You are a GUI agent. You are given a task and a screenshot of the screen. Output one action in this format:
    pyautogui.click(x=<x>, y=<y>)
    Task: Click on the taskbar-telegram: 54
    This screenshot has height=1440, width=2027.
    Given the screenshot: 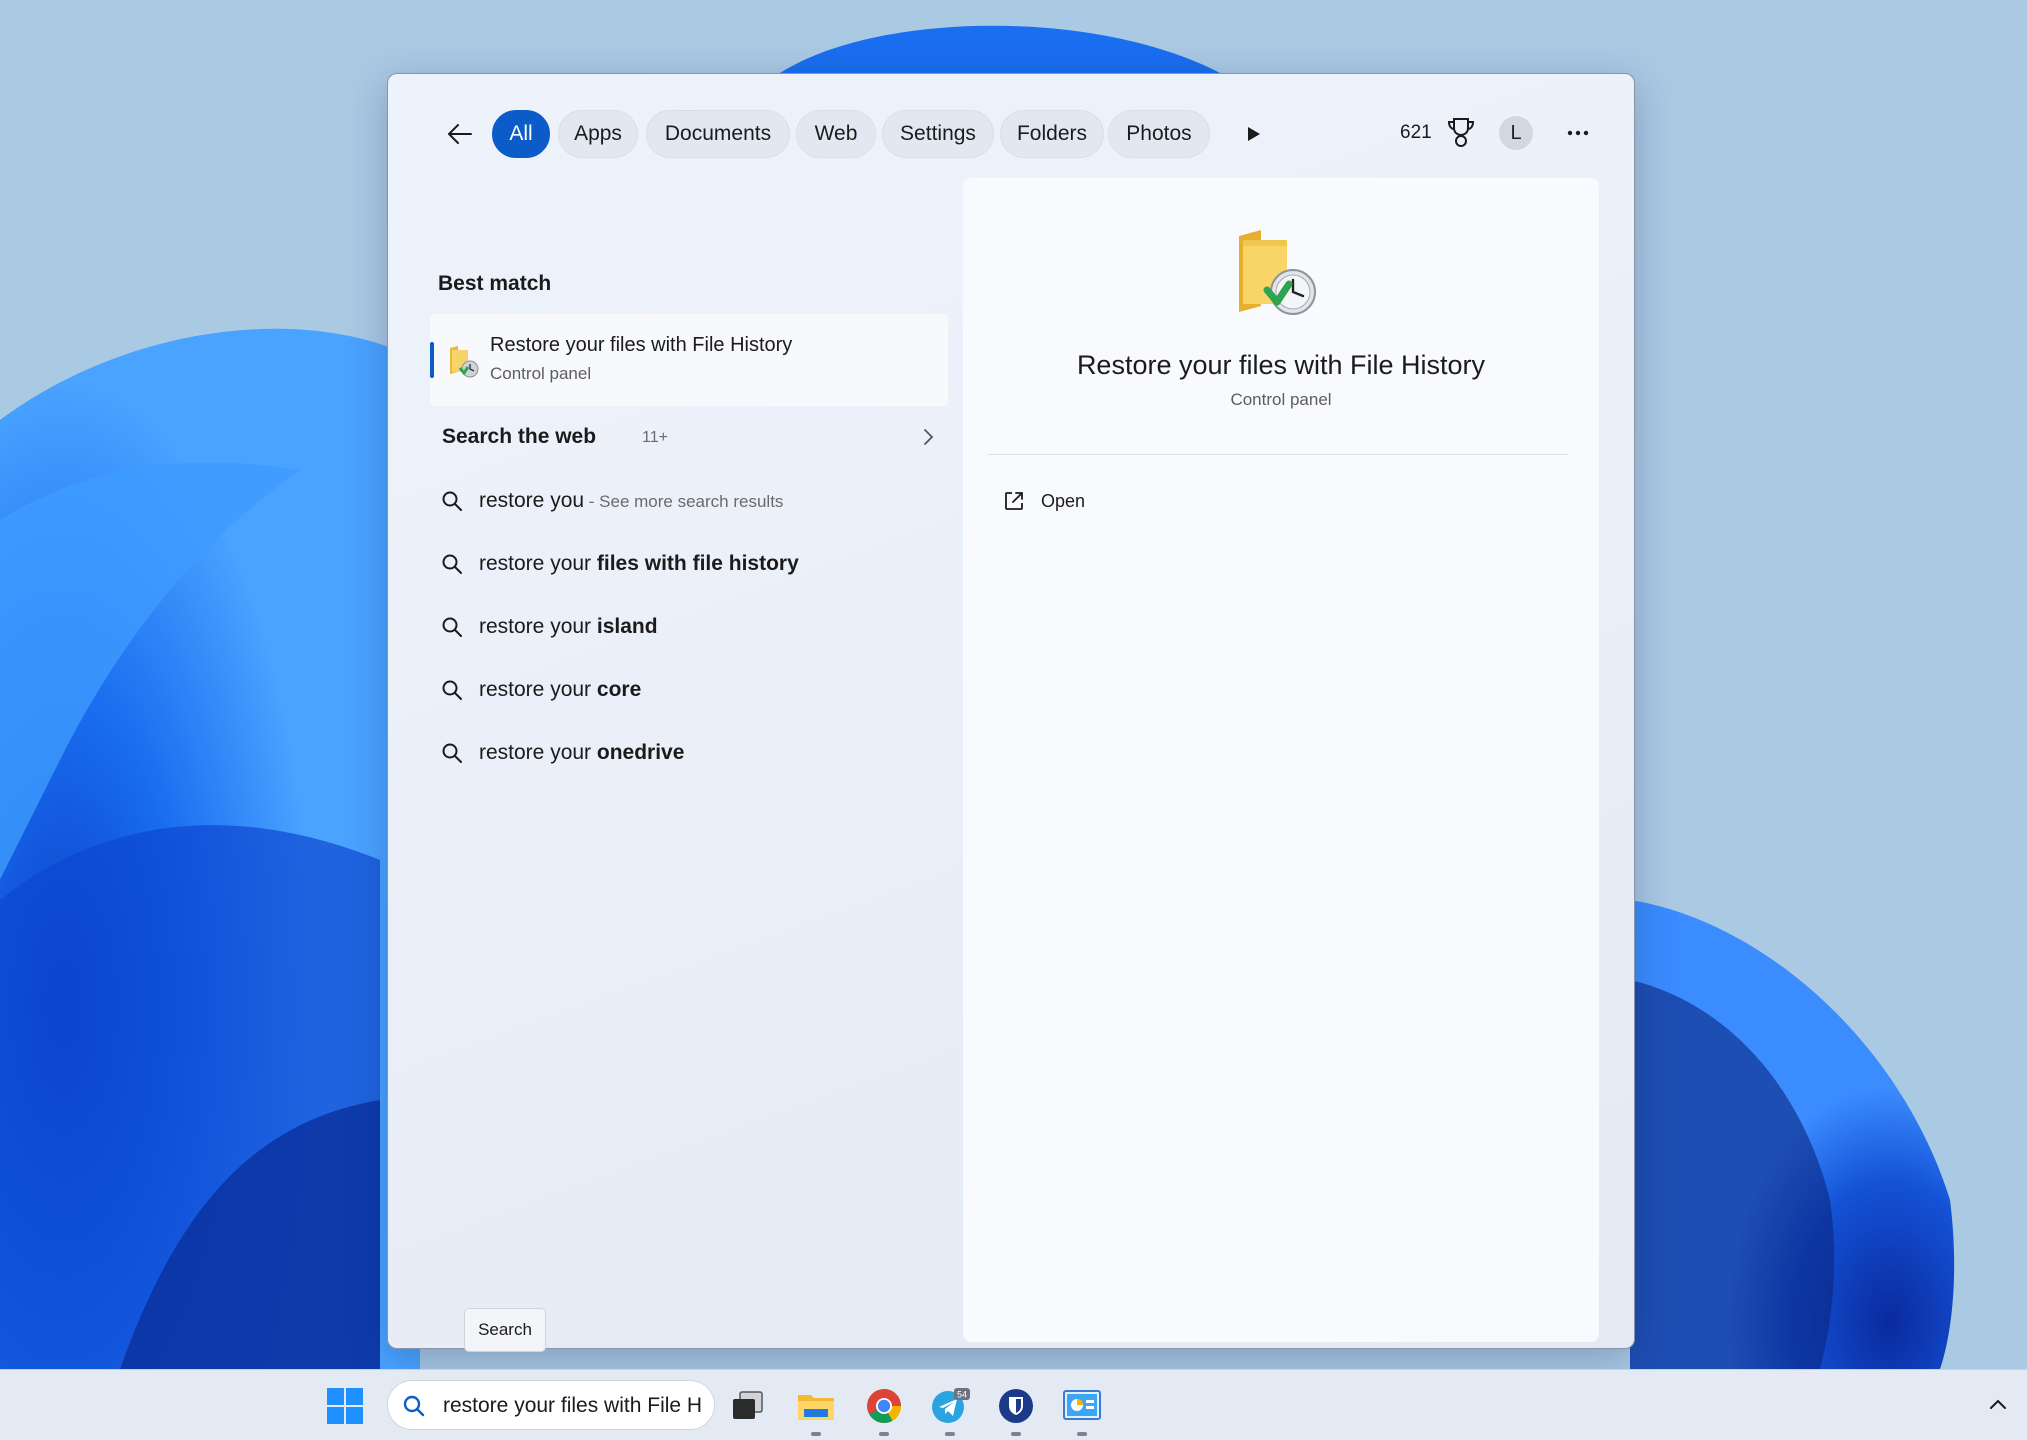 What is the action you would take?
    pyautogui.click(x=950, y=1410)
    